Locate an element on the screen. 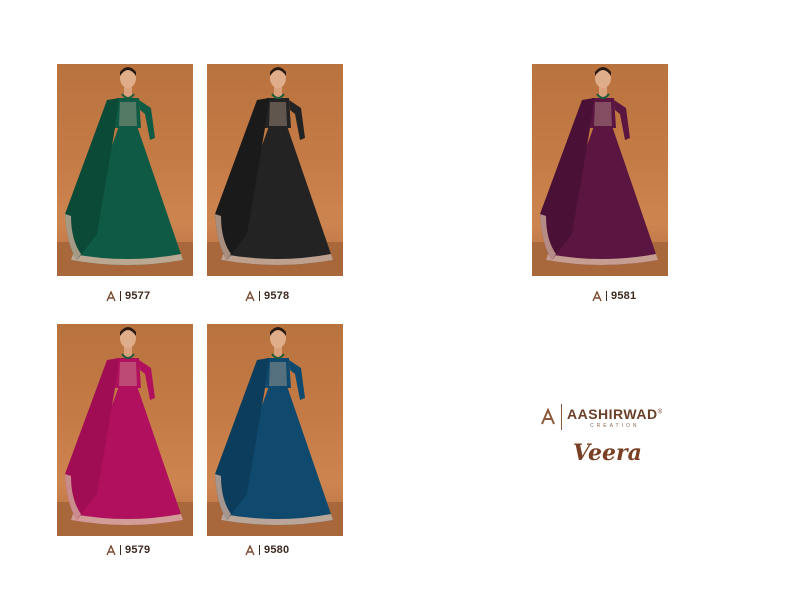 This screenshot has width=800, height=600. product-code-text: 9579 is located at coordinates (138, 550).